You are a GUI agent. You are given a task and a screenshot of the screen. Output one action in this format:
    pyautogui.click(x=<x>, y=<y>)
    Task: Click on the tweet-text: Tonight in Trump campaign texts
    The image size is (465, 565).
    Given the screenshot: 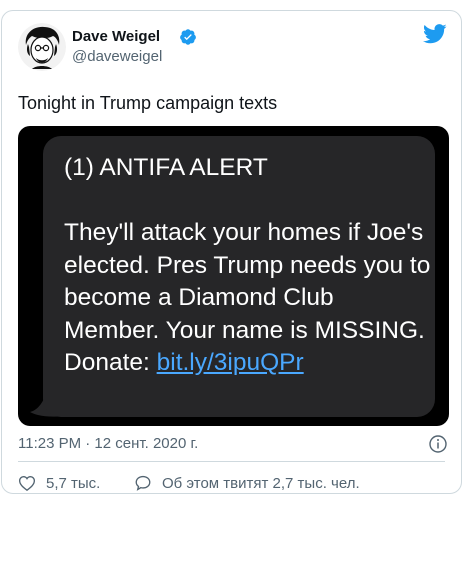 What is the action you would take?
    pyautogui.click(x=148, y=103)
    